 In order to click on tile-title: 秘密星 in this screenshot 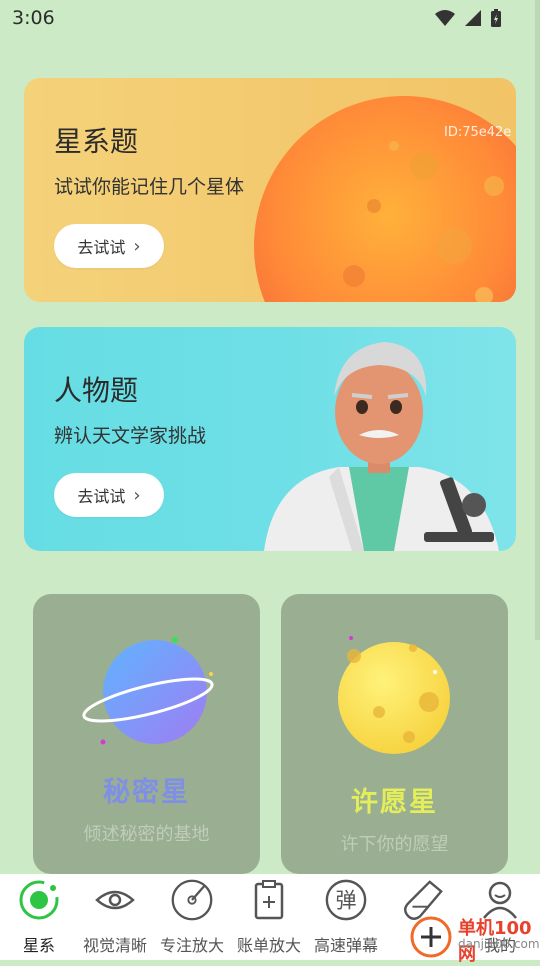, I will do `click(146, 792)`.